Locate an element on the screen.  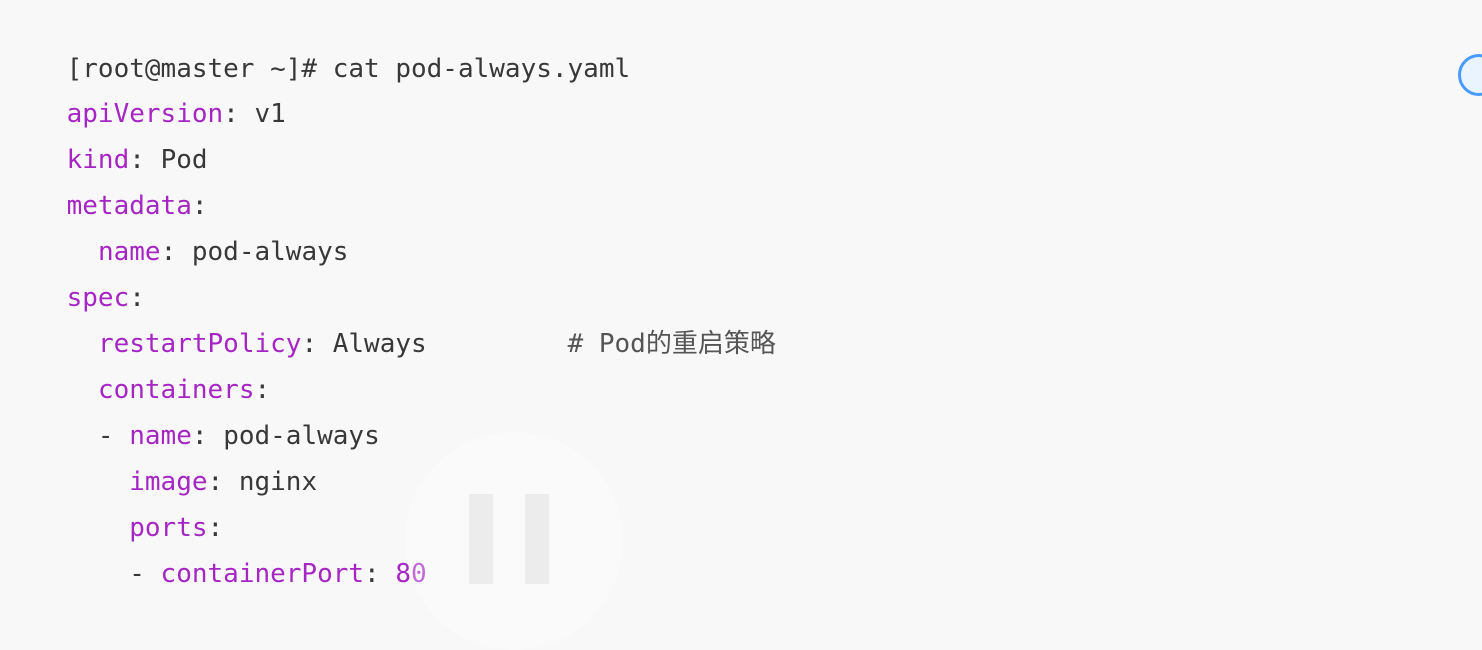
yaml-image-line: image: nginx is located at coordinates (160, 455).